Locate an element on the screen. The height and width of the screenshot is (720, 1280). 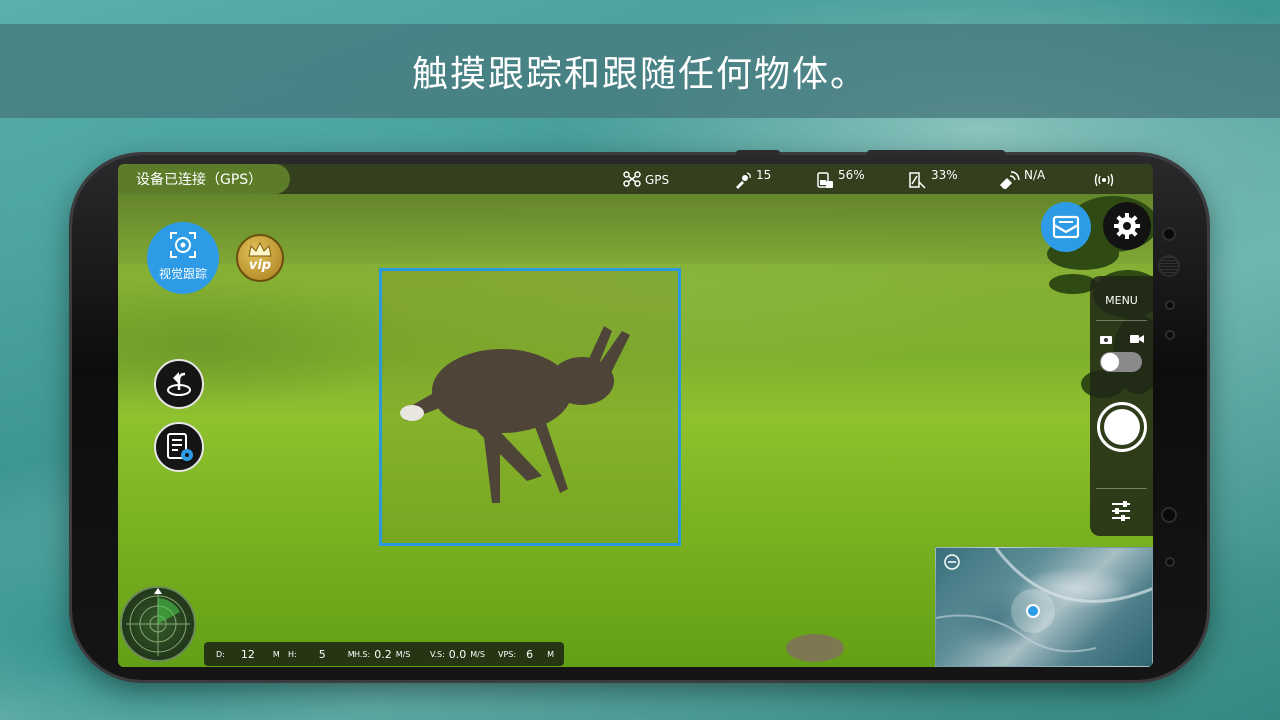
shutter-inner is located at coordinates (1122, 427).